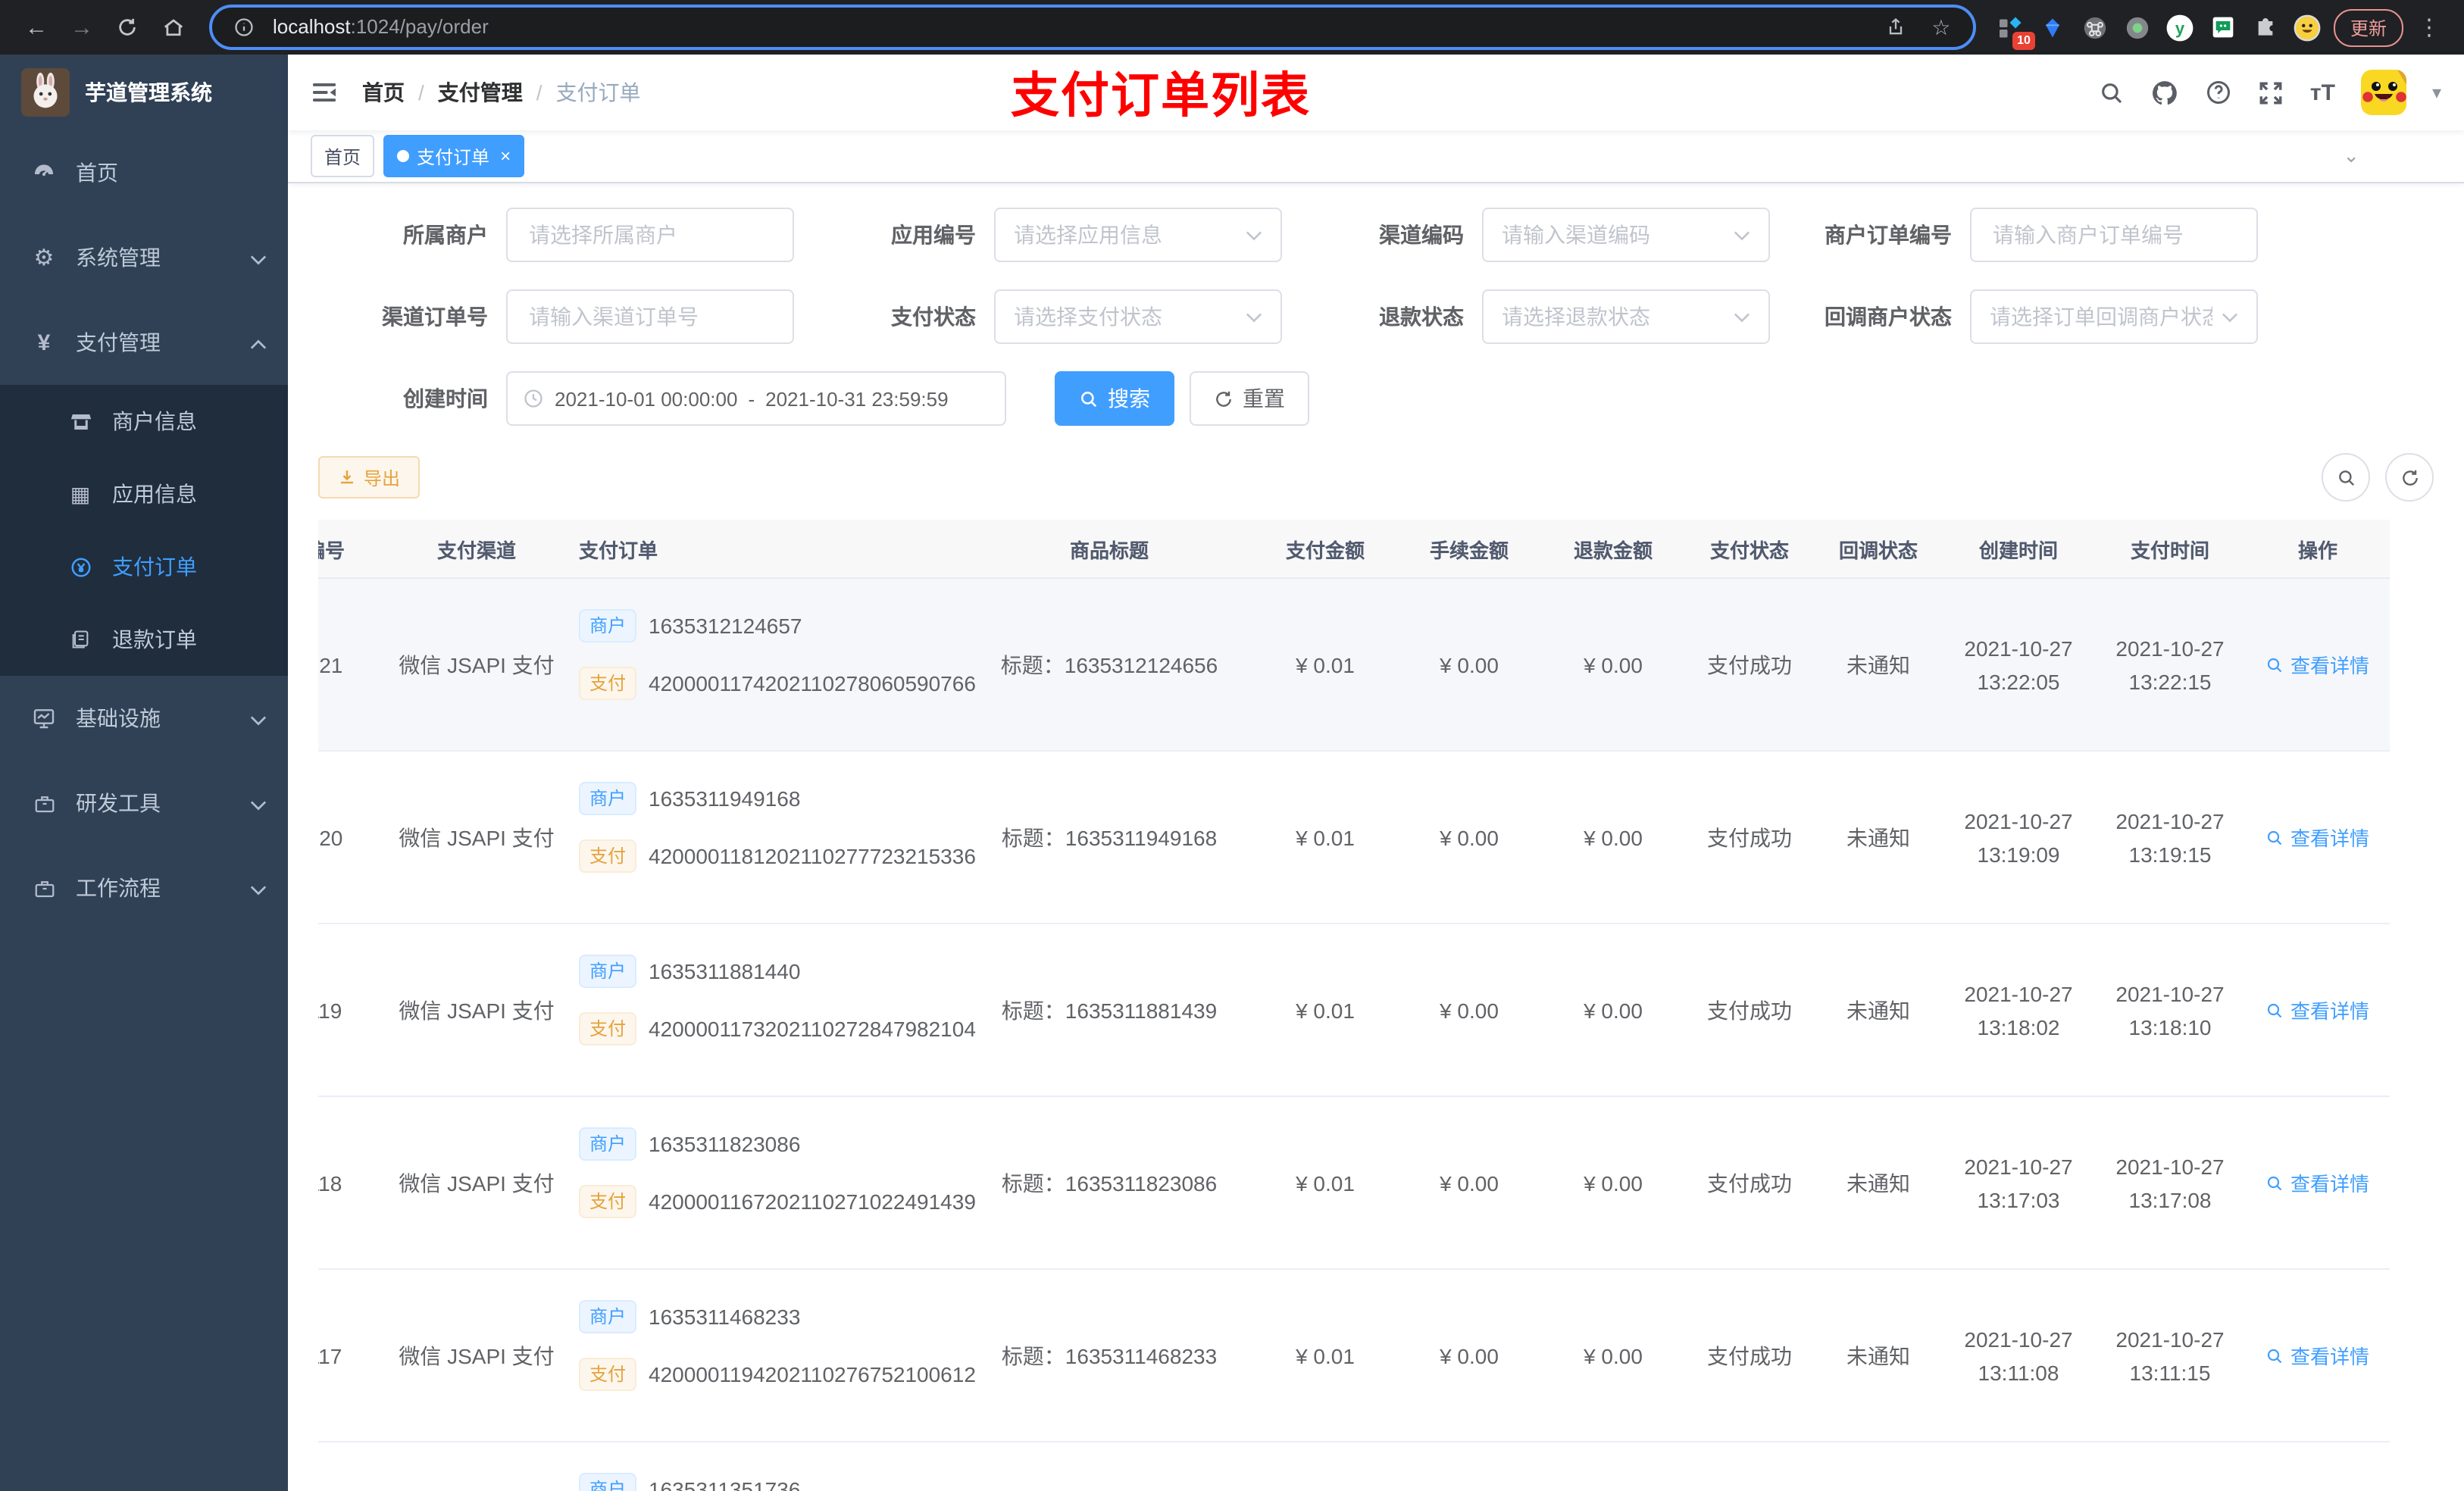 The width and height of the screenshot is (2464, 1491). What do you see at coordinates (144, 421) in the screenshot?
I see `sidebar-item-merchant-info: 商户信息` at bounding box center [144, 421].